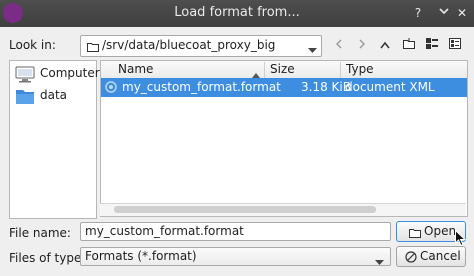 This screenshot has height=276, width=474. I want to click on file-name-label: File name:, so click(40, 233).